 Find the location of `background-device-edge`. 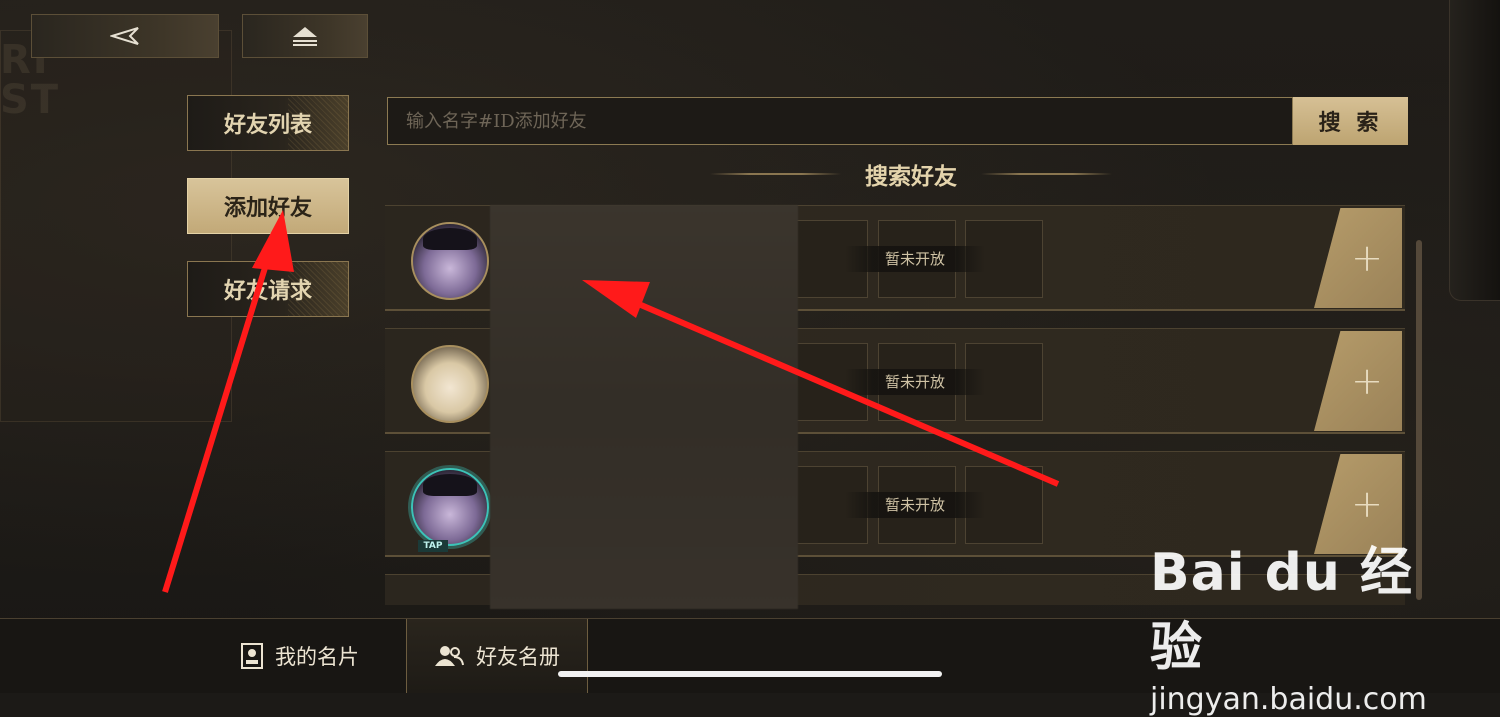

background-device-edge is located at coordinates (1474, 150).